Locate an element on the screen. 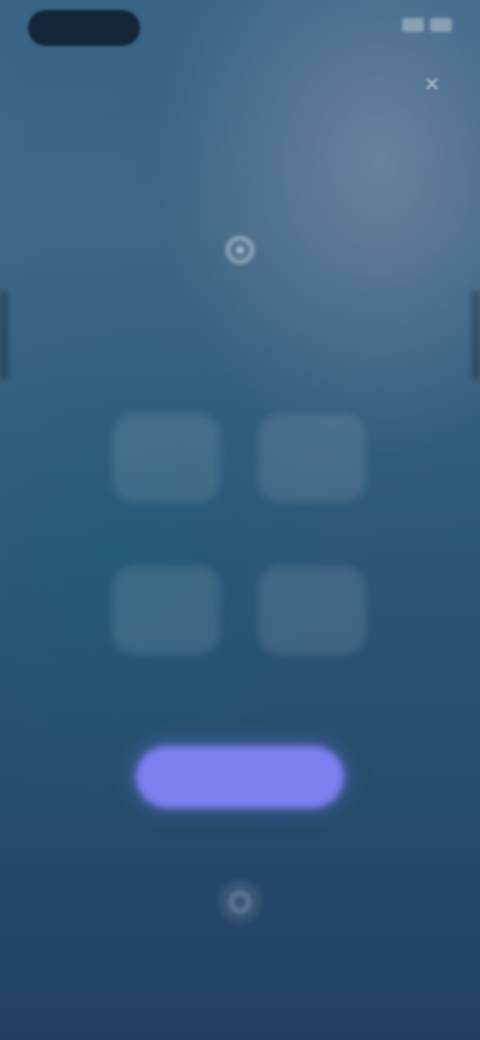 This screenshot has height=1040, width=480. status-bar is located at coordinates (240, 30).